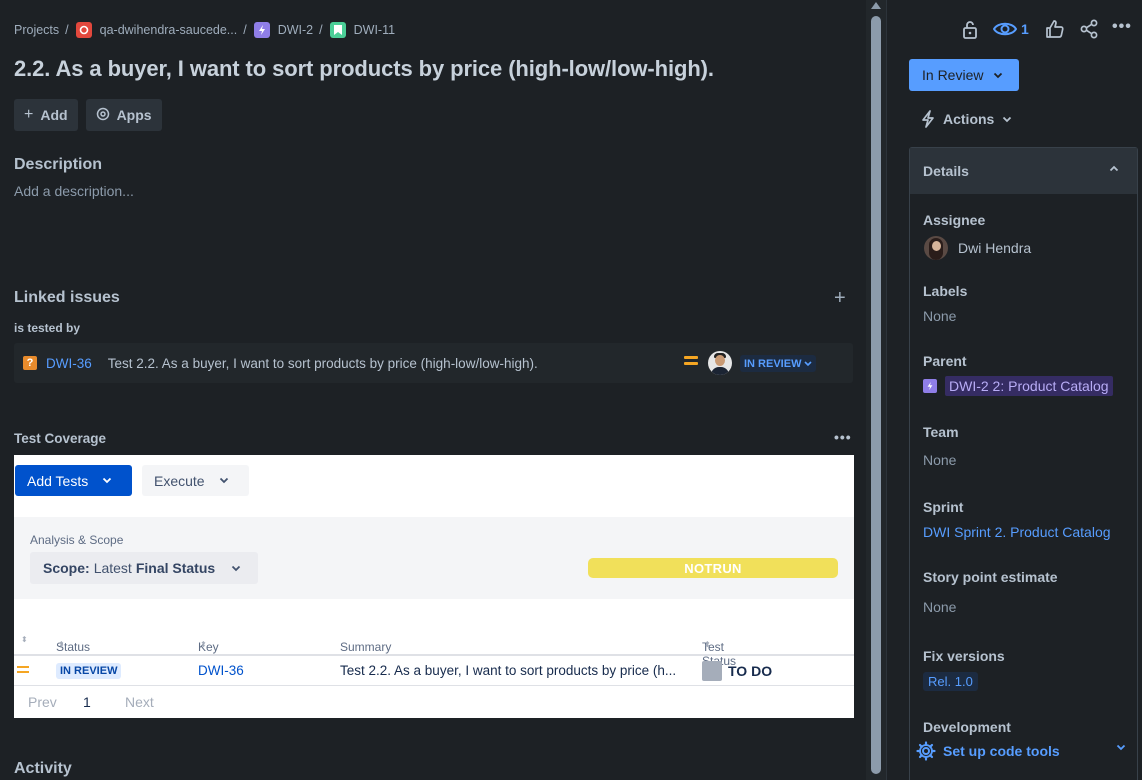 Image resolution: width=1142 pixels, height=780 pixels. Describe the element at coordinates (43, 768) in the screenshot. I see `activity-heading: Activity` at that location.